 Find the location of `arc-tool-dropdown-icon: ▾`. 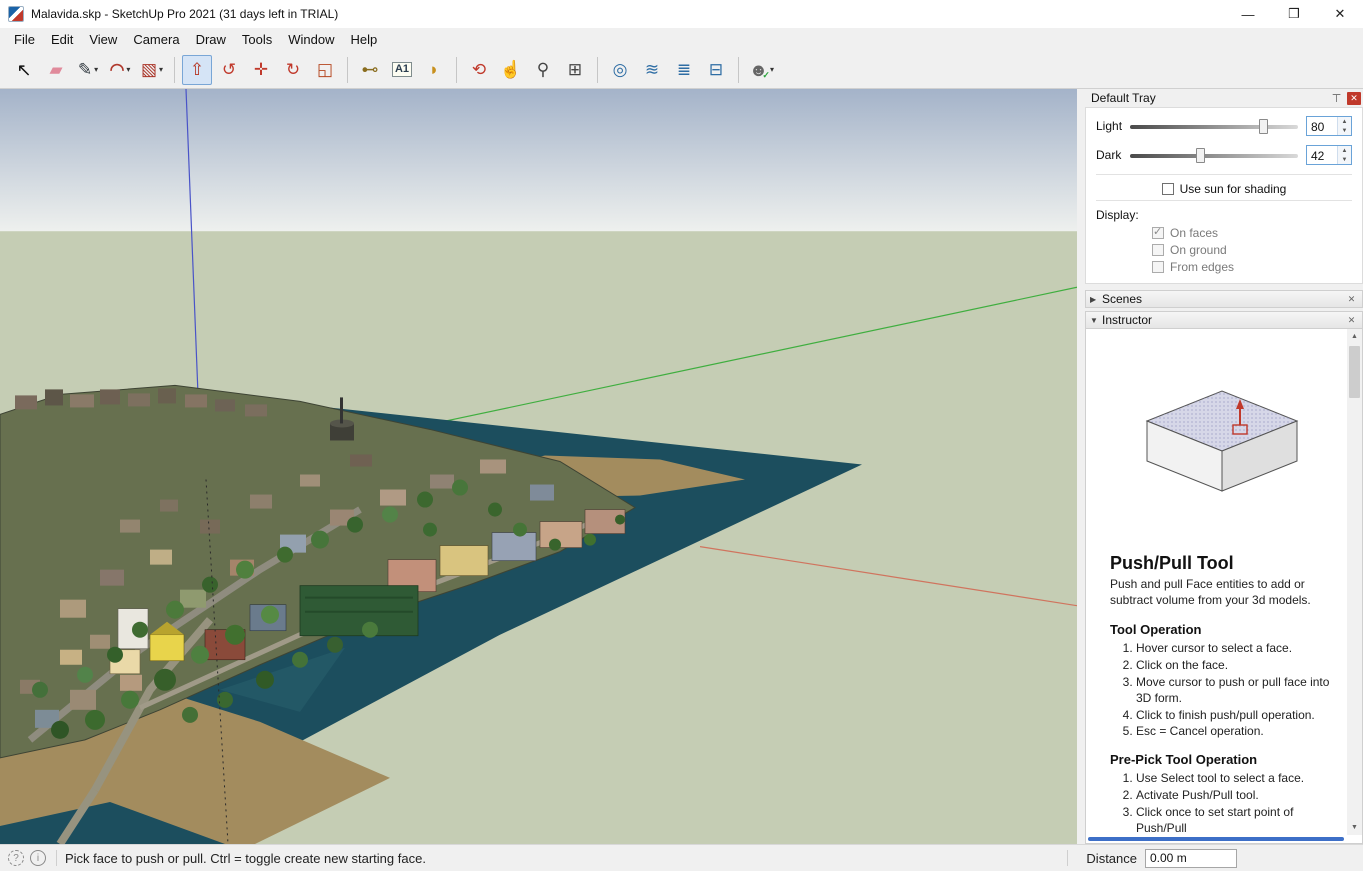

arc-tool-dropdown-icon: ▾ is located at coordinates (128, 69).